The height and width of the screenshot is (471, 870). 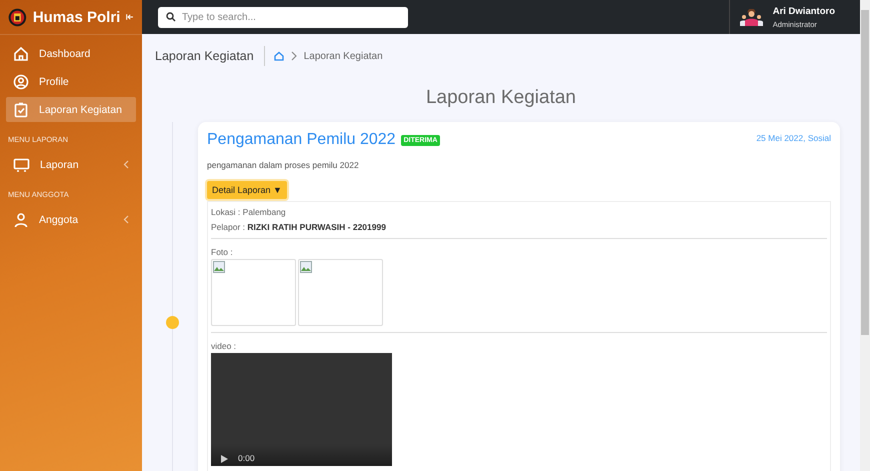 What do you see at coordinates (21, 220) in the screenshot?
I see `person-icon` at bounding box center [21, 220].